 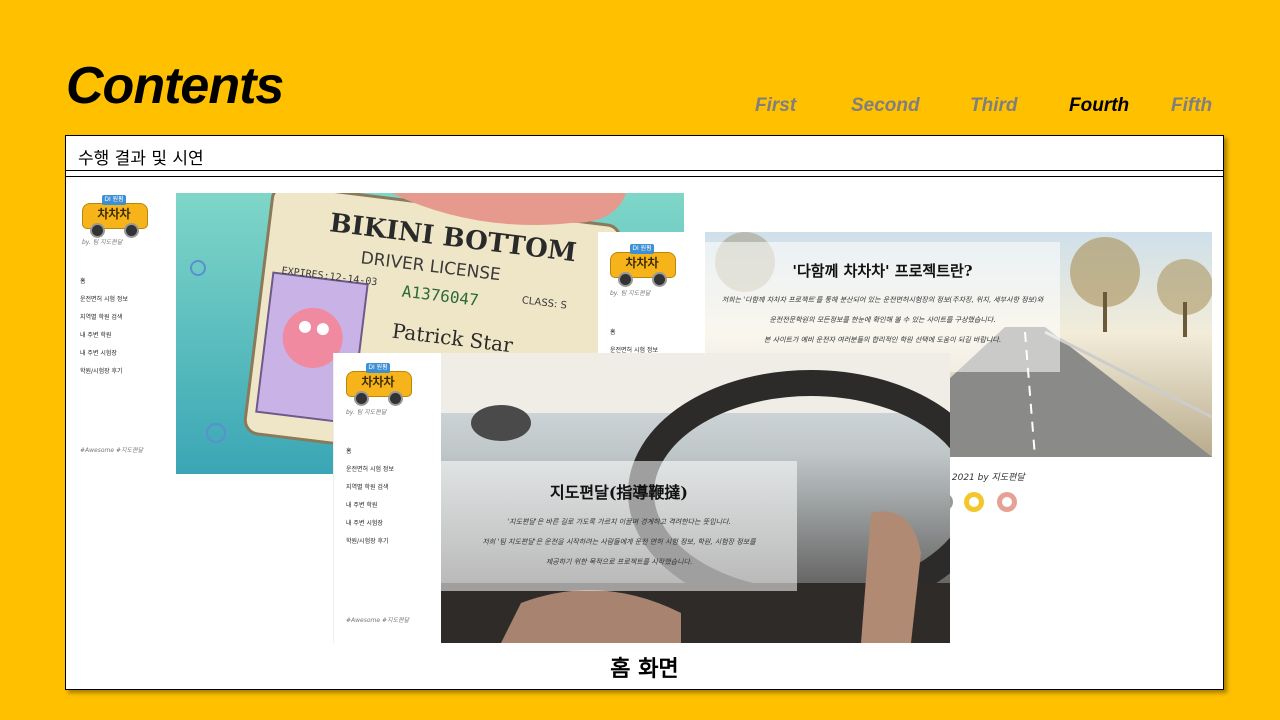 What do you see at coordinates (619, 562) in the screenshot?
I see `team-line-3: 제공하기 위한 목적으로 프로젝트를 시작했습니다.` at bounding box center [619, 562].